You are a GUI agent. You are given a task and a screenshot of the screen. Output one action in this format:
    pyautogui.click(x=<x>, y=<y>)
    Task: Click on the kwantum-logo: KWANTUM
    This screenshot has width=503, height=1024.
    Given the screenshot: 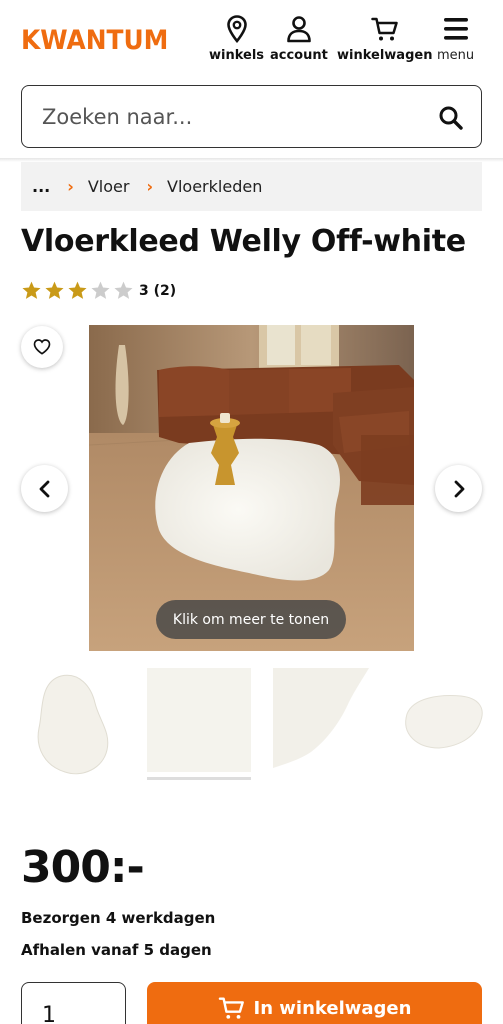 What is the action you would take?
    pyautogui.click(x=94, y=40)
    